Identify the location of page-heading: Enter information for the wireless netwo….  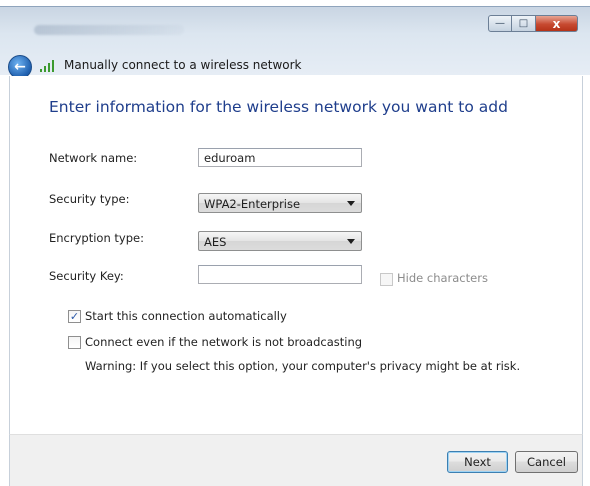
(278, 107).